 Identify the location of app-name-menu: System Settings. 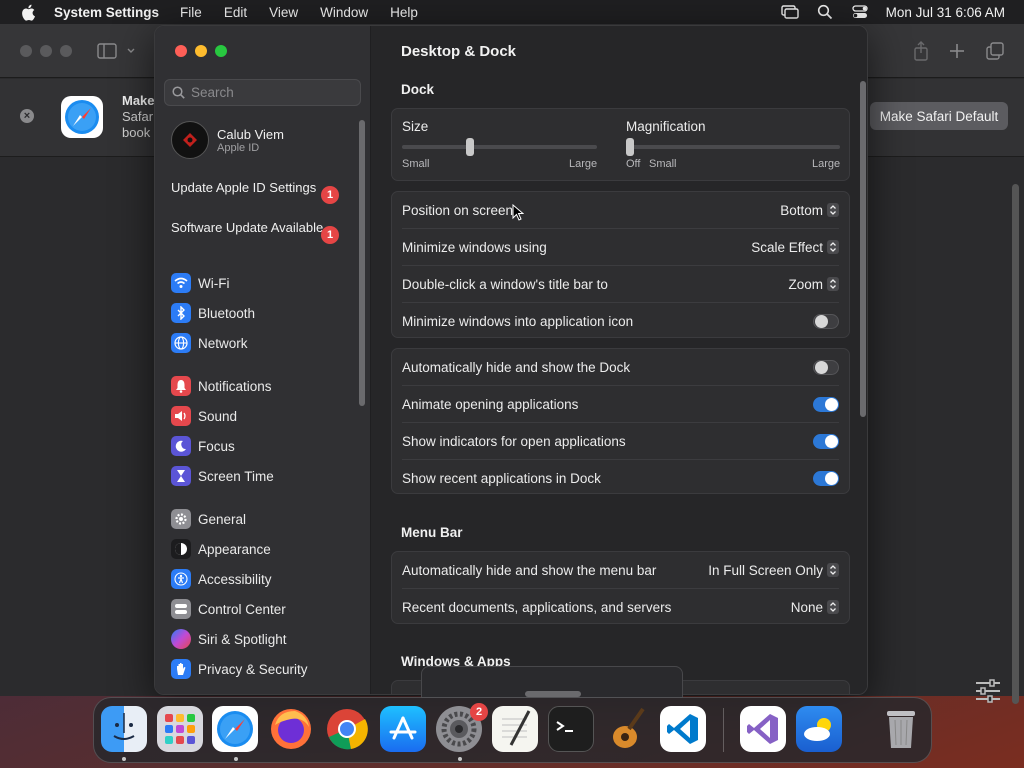
(106, 12).